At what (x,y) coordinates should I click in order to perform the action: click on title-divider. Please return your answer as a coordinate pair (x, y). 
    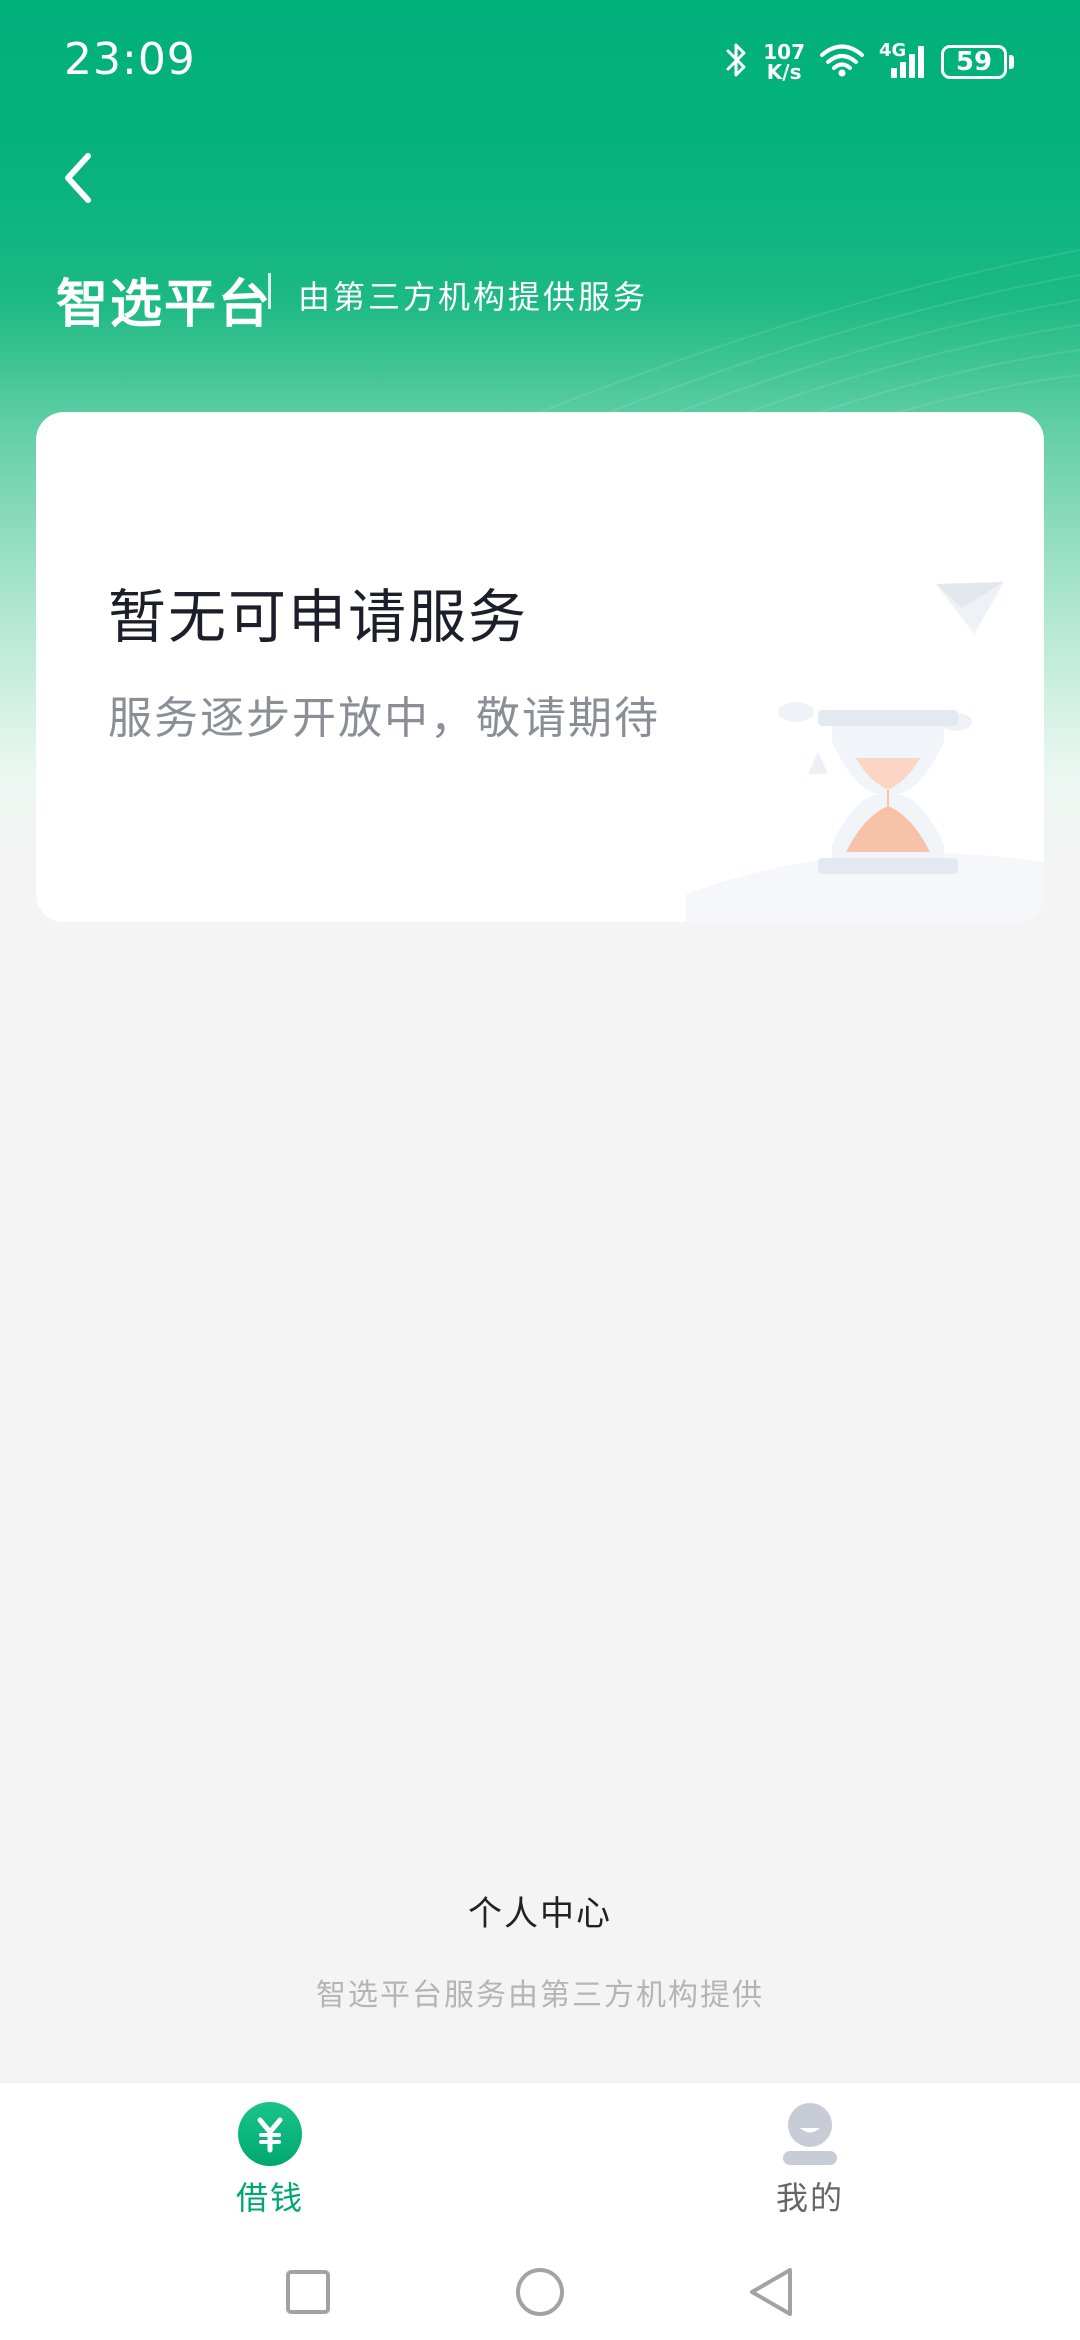
    Looking at the image, I should click on (269, 291).